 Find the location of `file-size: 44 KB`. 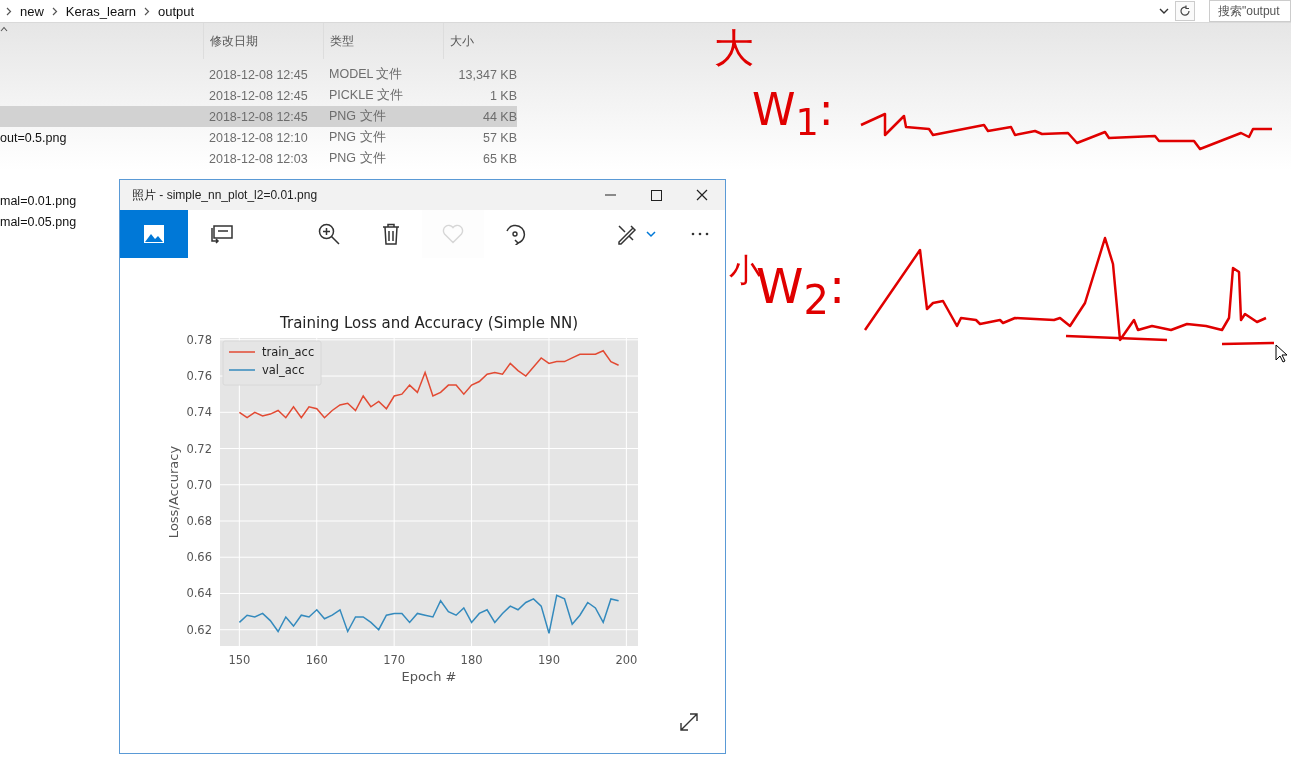

file-size: 44 KB is located at coordinates (499, 116).